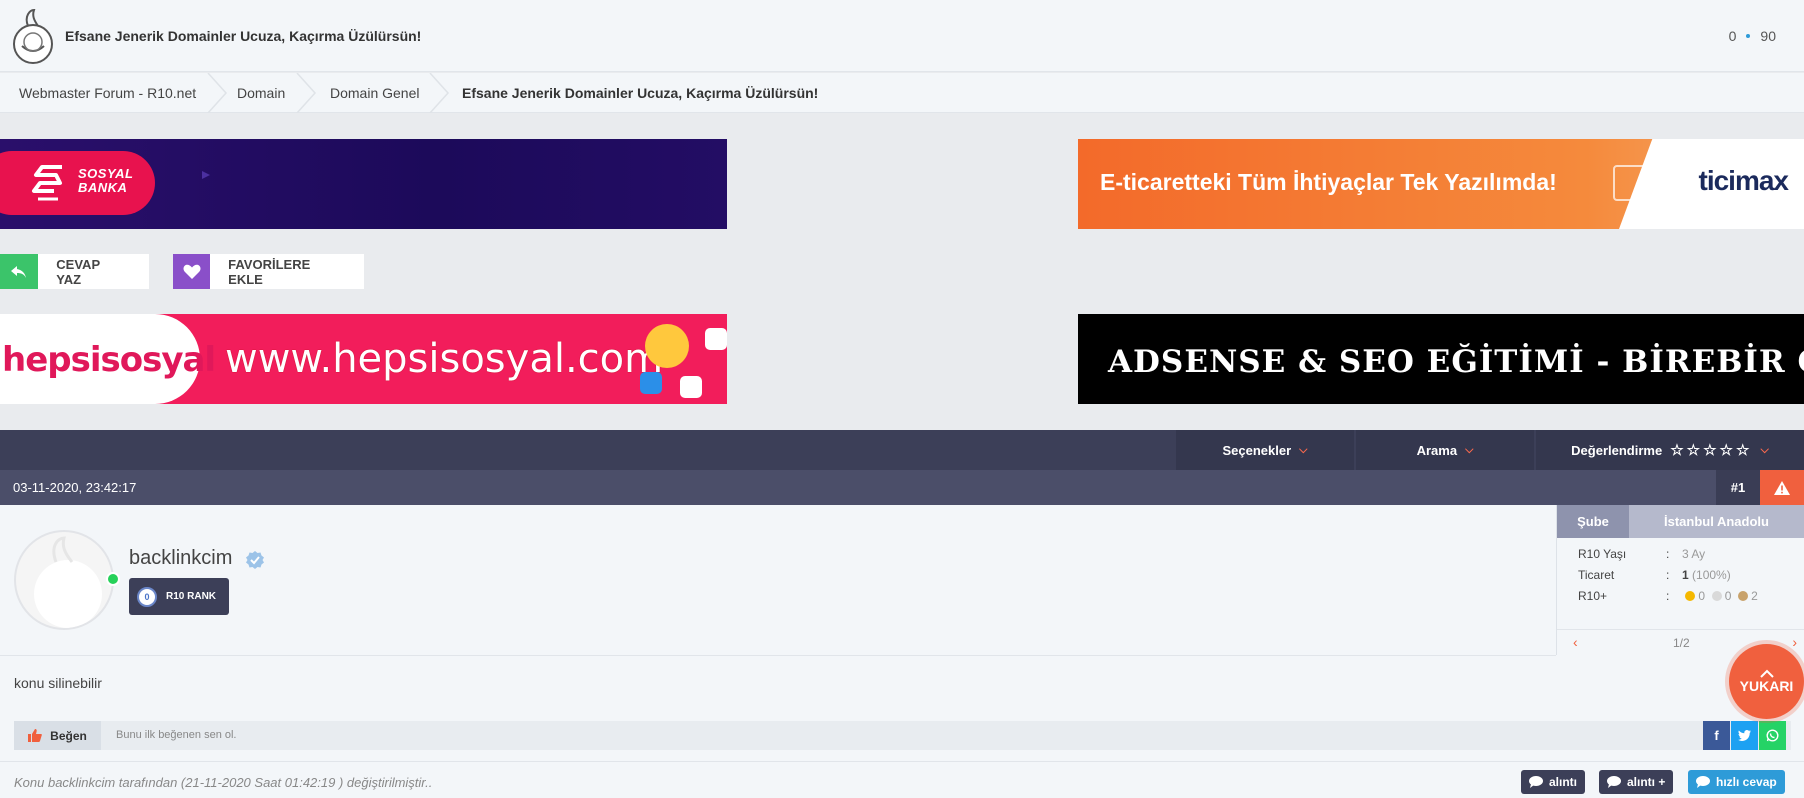 The width and height of the screenshot is (1804, 798). What do you see at coordinates (1711, 575) in the screenshot?
I see `trade-percent: (100%)` at bounding box center [1711, 575].